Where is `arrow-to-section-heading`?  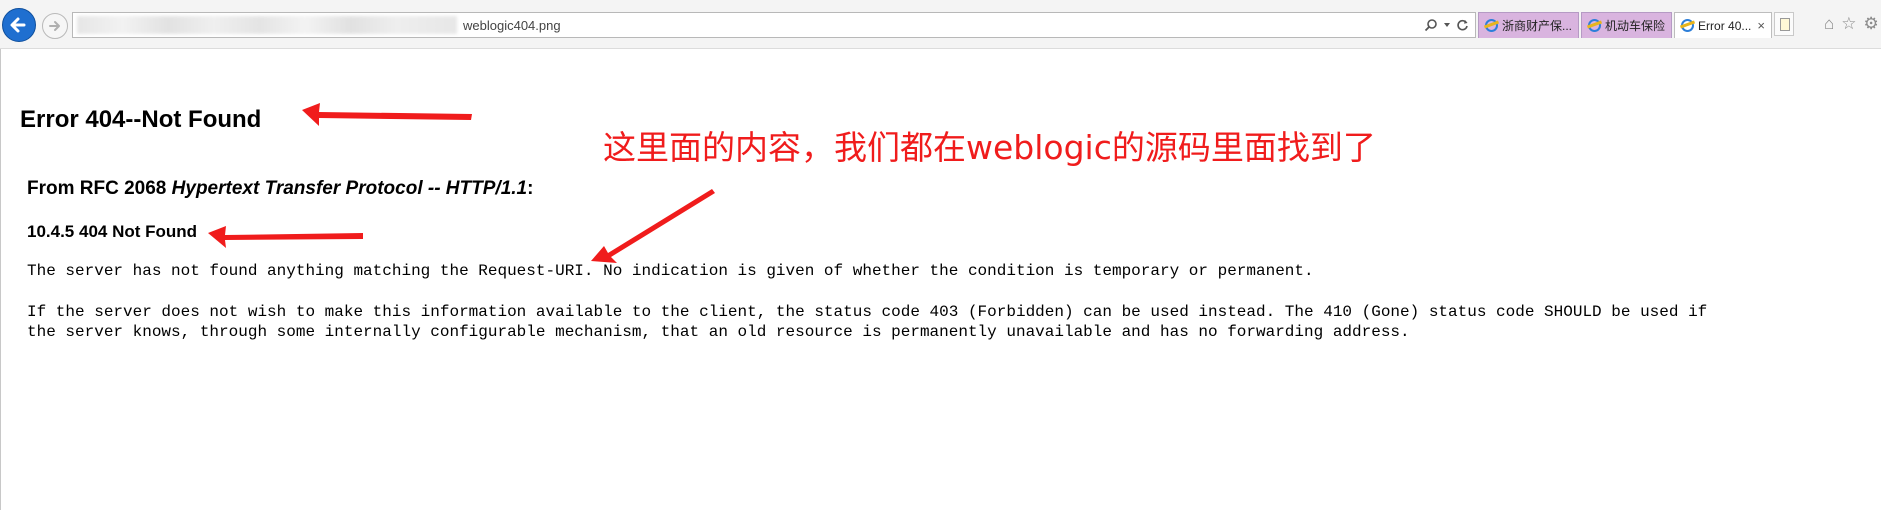 arrow-to-section-heading is located at coordinates (285, 237).